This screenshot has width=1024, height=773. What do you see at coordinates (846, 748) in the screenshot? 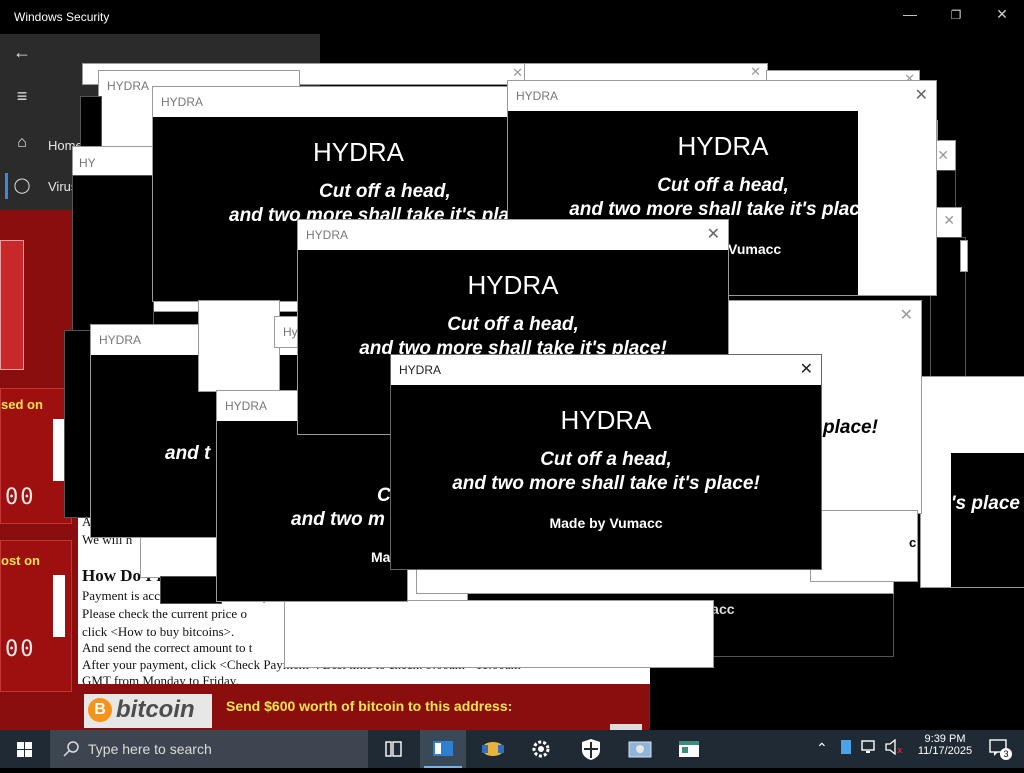
I see `tablet-icon` at bounding box center [846, 748].